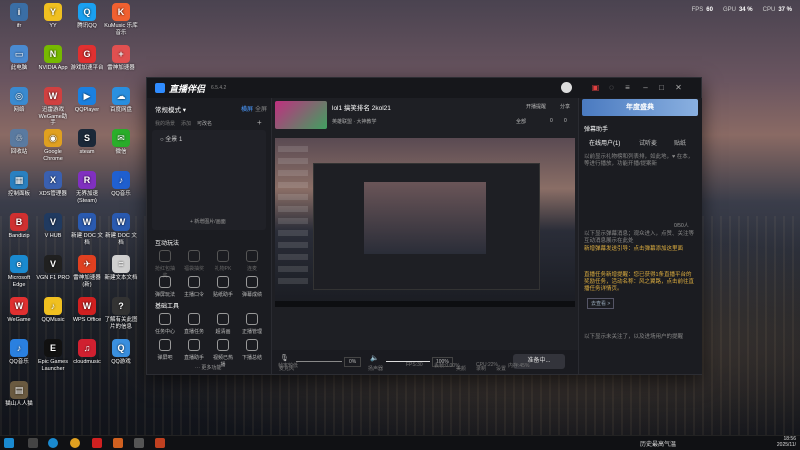 Image resolution: width=800 pixels, height=450 pixels. What do you see at coordinates (261, 108) in the screenshot?
I see `tab-fullscreen: 全屏` at bounding box center [261, 108].